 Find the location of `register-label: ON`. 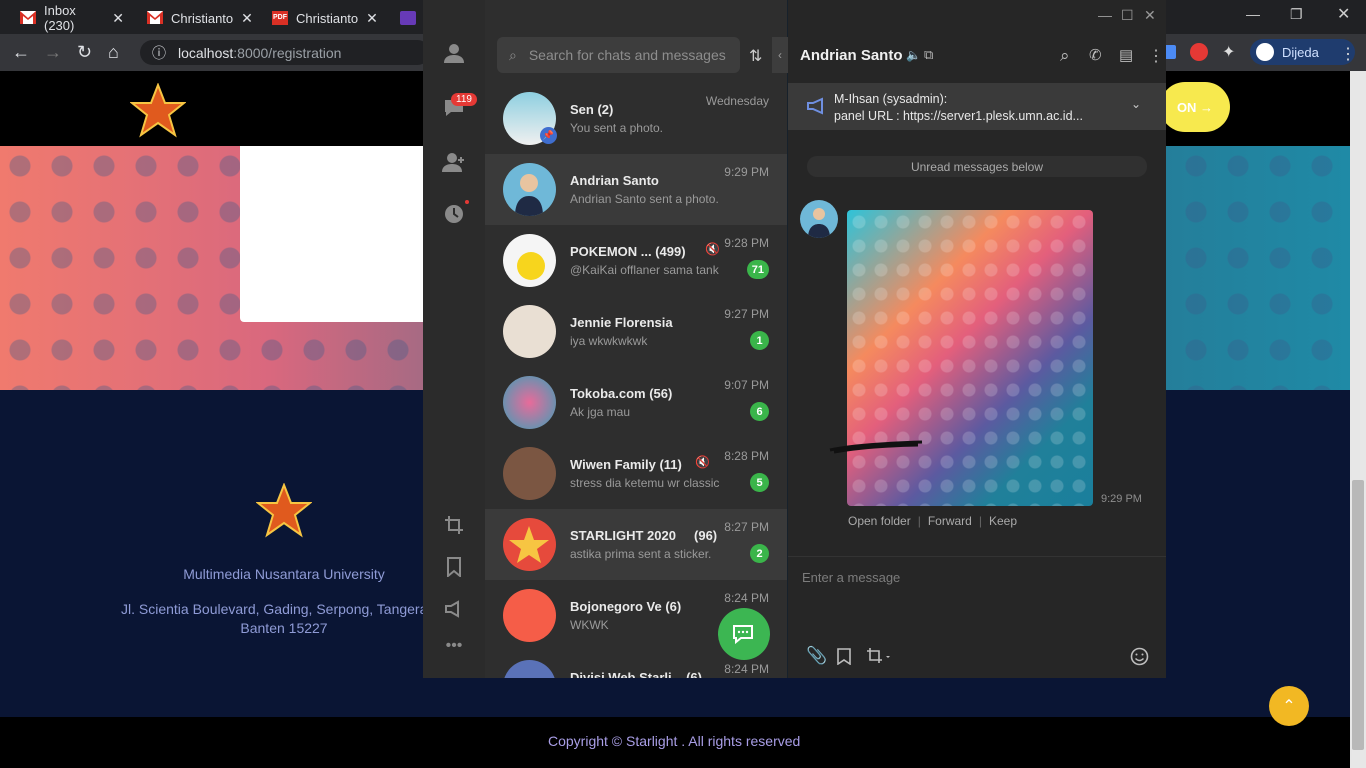

register-label: ON is located at coordinates (1186, 107).